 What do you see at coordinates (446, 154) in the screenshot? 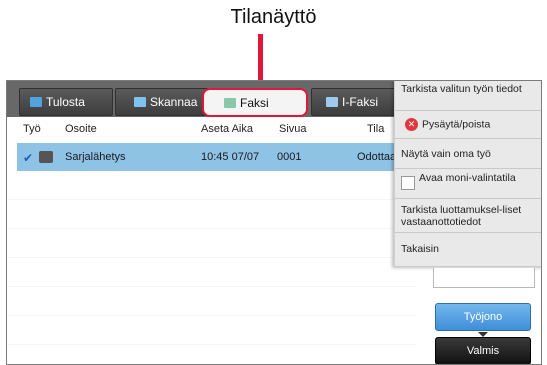
I see `menu-item-label: Näytä vain oma työ` at bounding box center [446, 154].